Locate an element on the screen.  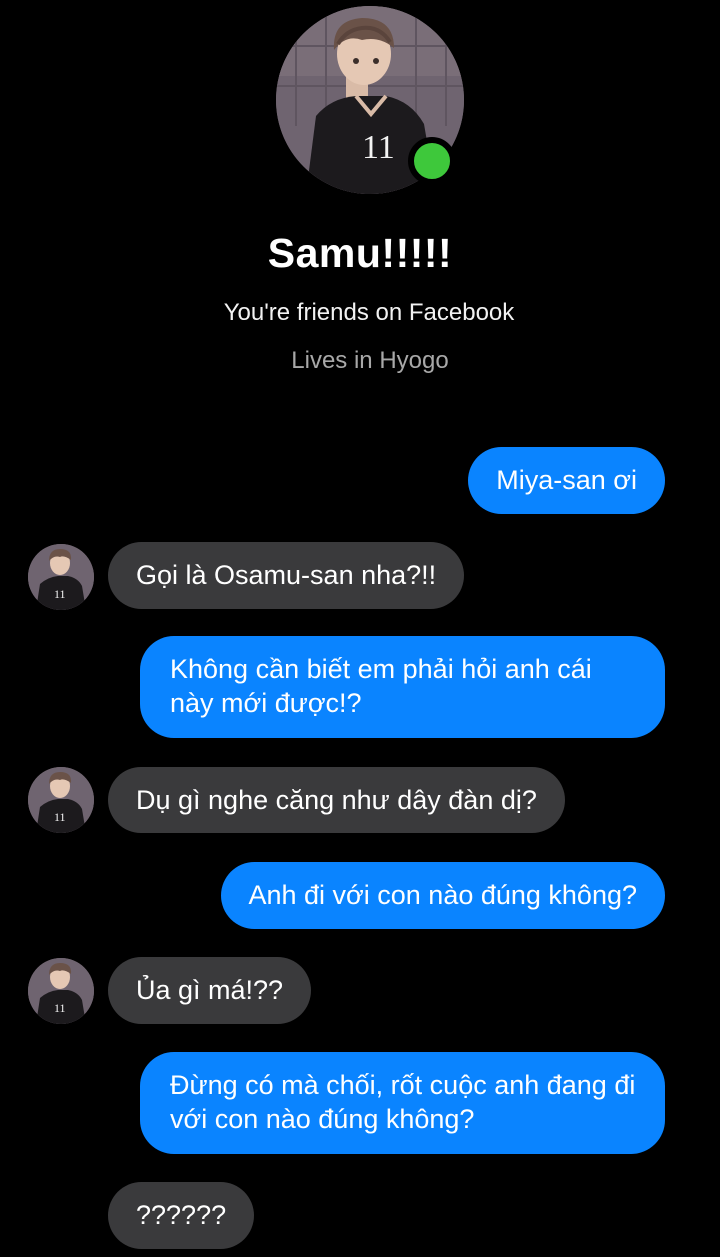
message-bubble-incoming: ?????? is located at coordinates (181, 1215).